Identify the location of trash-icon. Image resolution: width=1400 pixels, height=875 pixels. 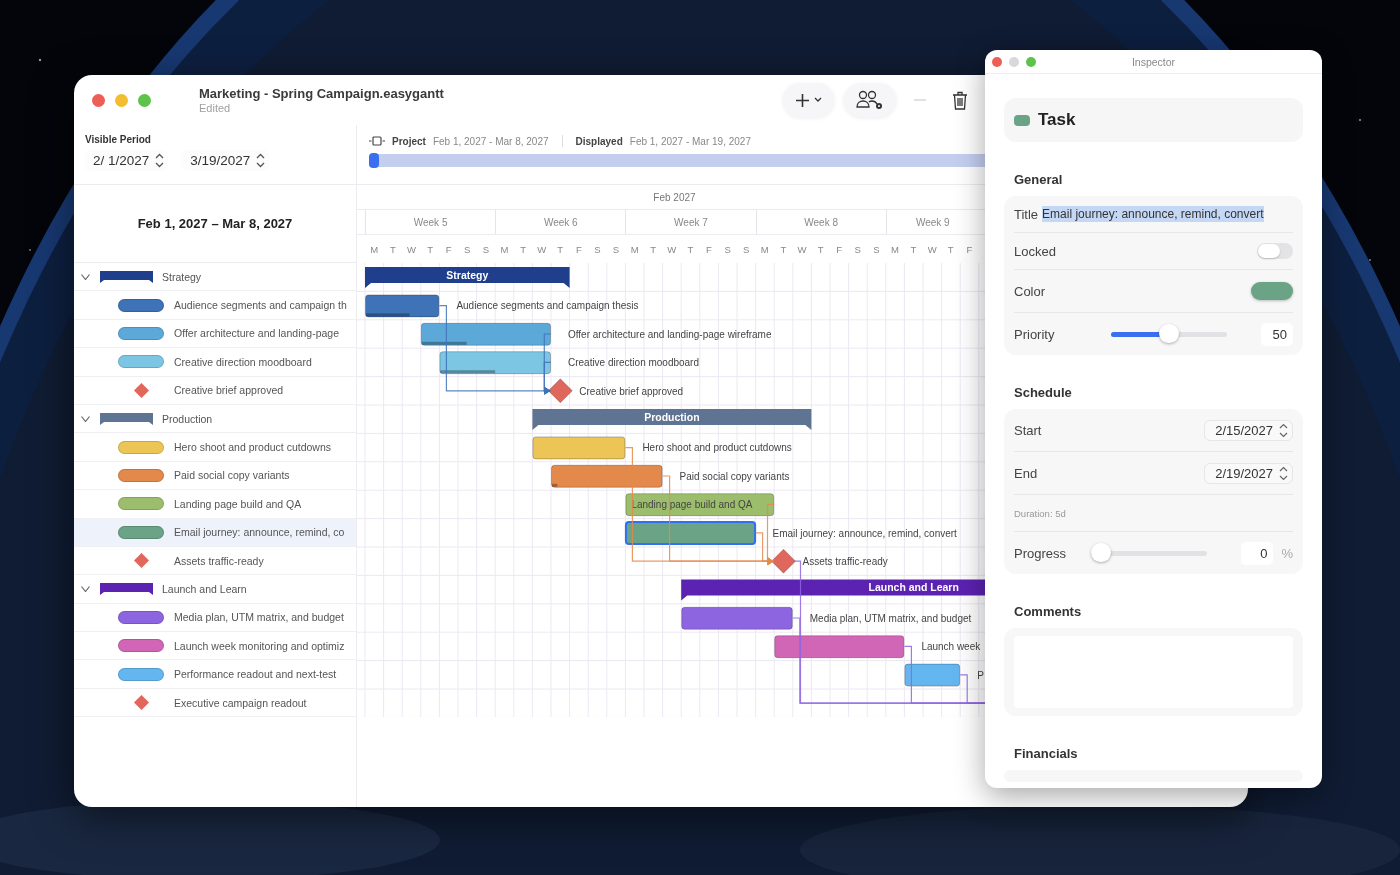
(960, 100).